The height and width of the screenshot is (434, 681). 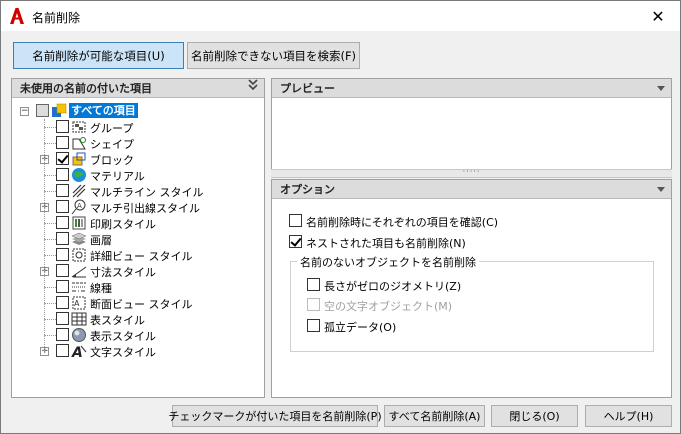 I want to click on text-style-icon: A, so click(x=79, y=352).